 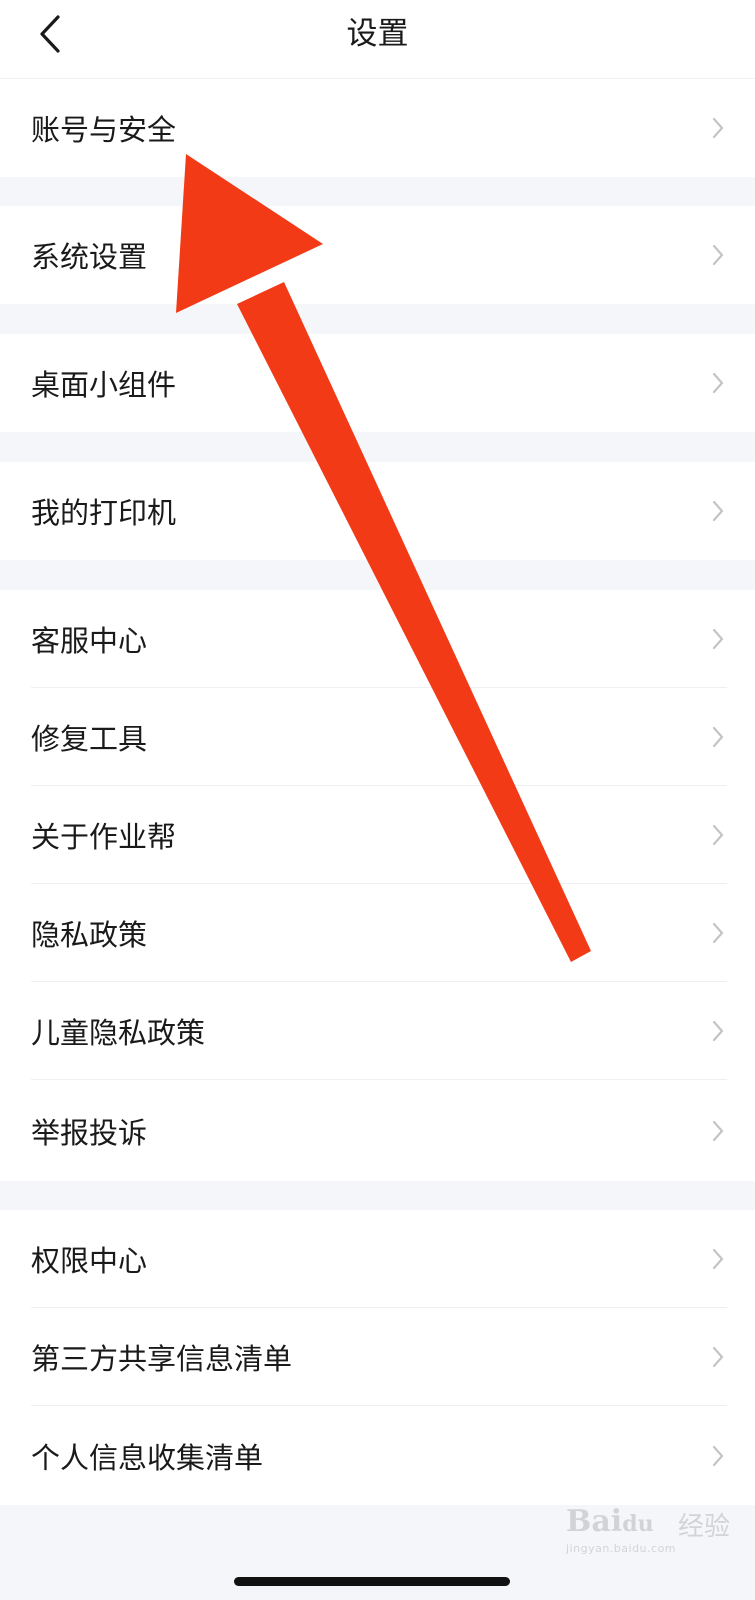 I want to click on row-label: 第三方共享信息清单, so click(x=162, y=1359).